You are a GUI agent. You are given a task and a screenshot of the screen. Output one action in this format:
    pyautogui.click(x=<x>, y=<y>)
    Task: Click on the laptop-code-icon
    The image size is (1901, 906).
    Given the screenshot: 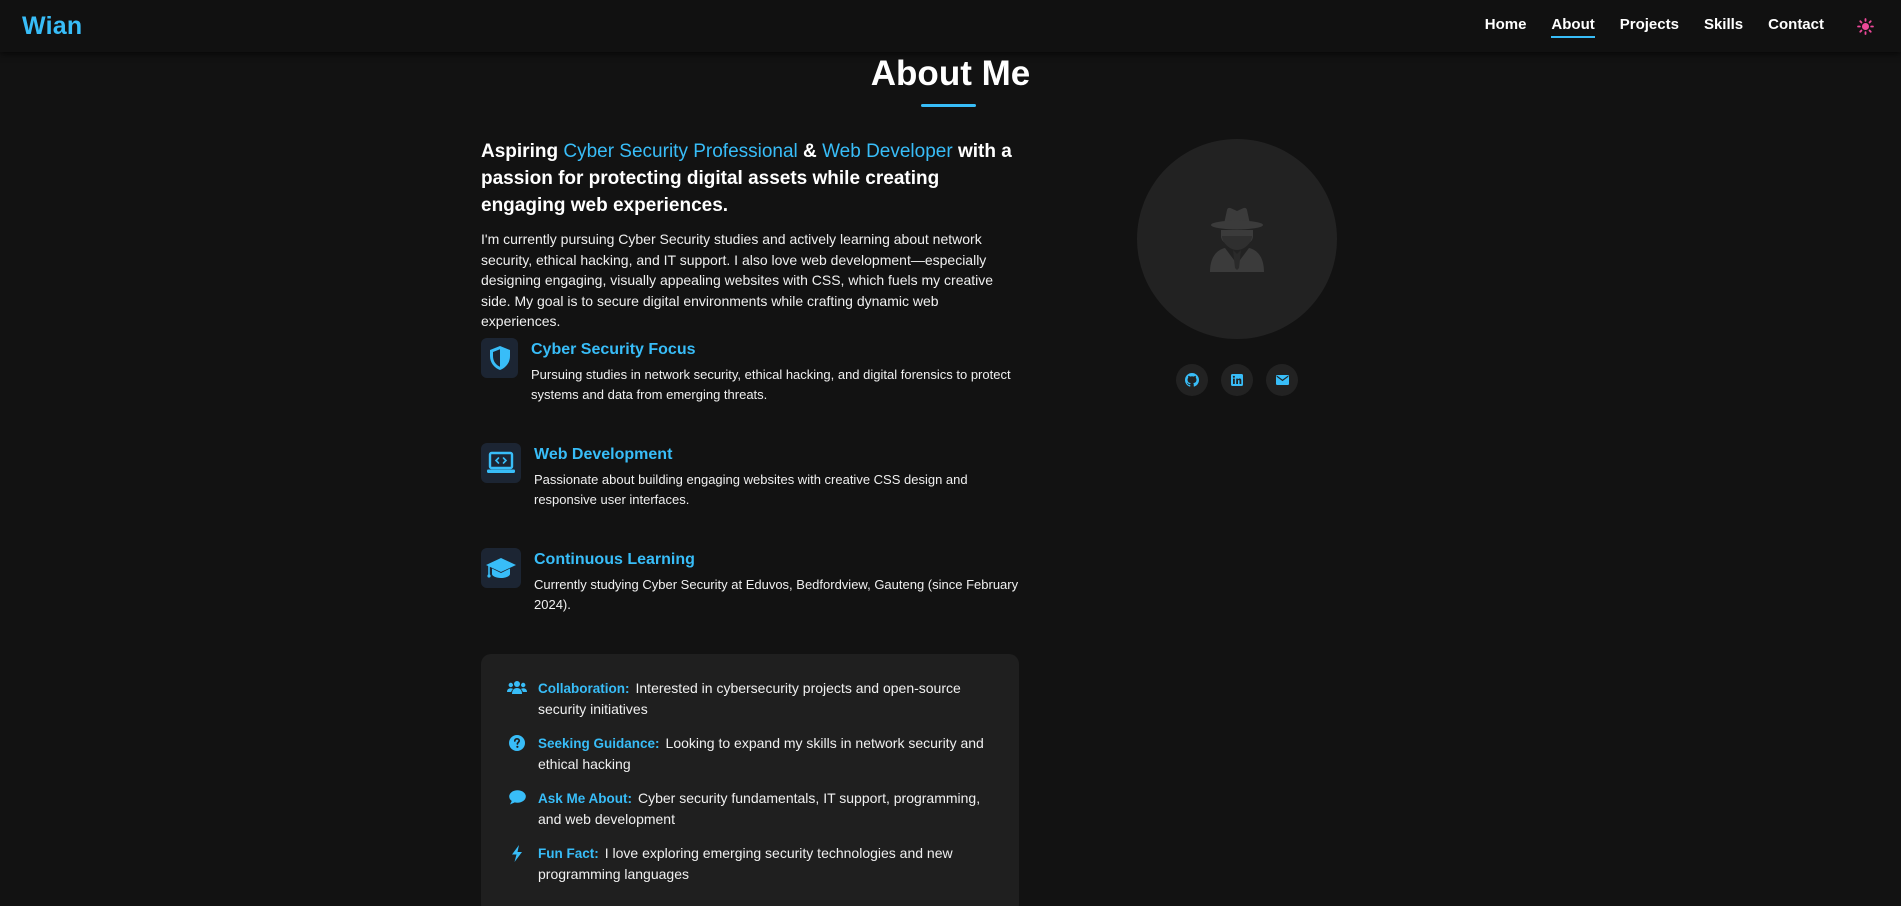 What is the action you would take?
    pyautogui.click(x=501, y=462)
    